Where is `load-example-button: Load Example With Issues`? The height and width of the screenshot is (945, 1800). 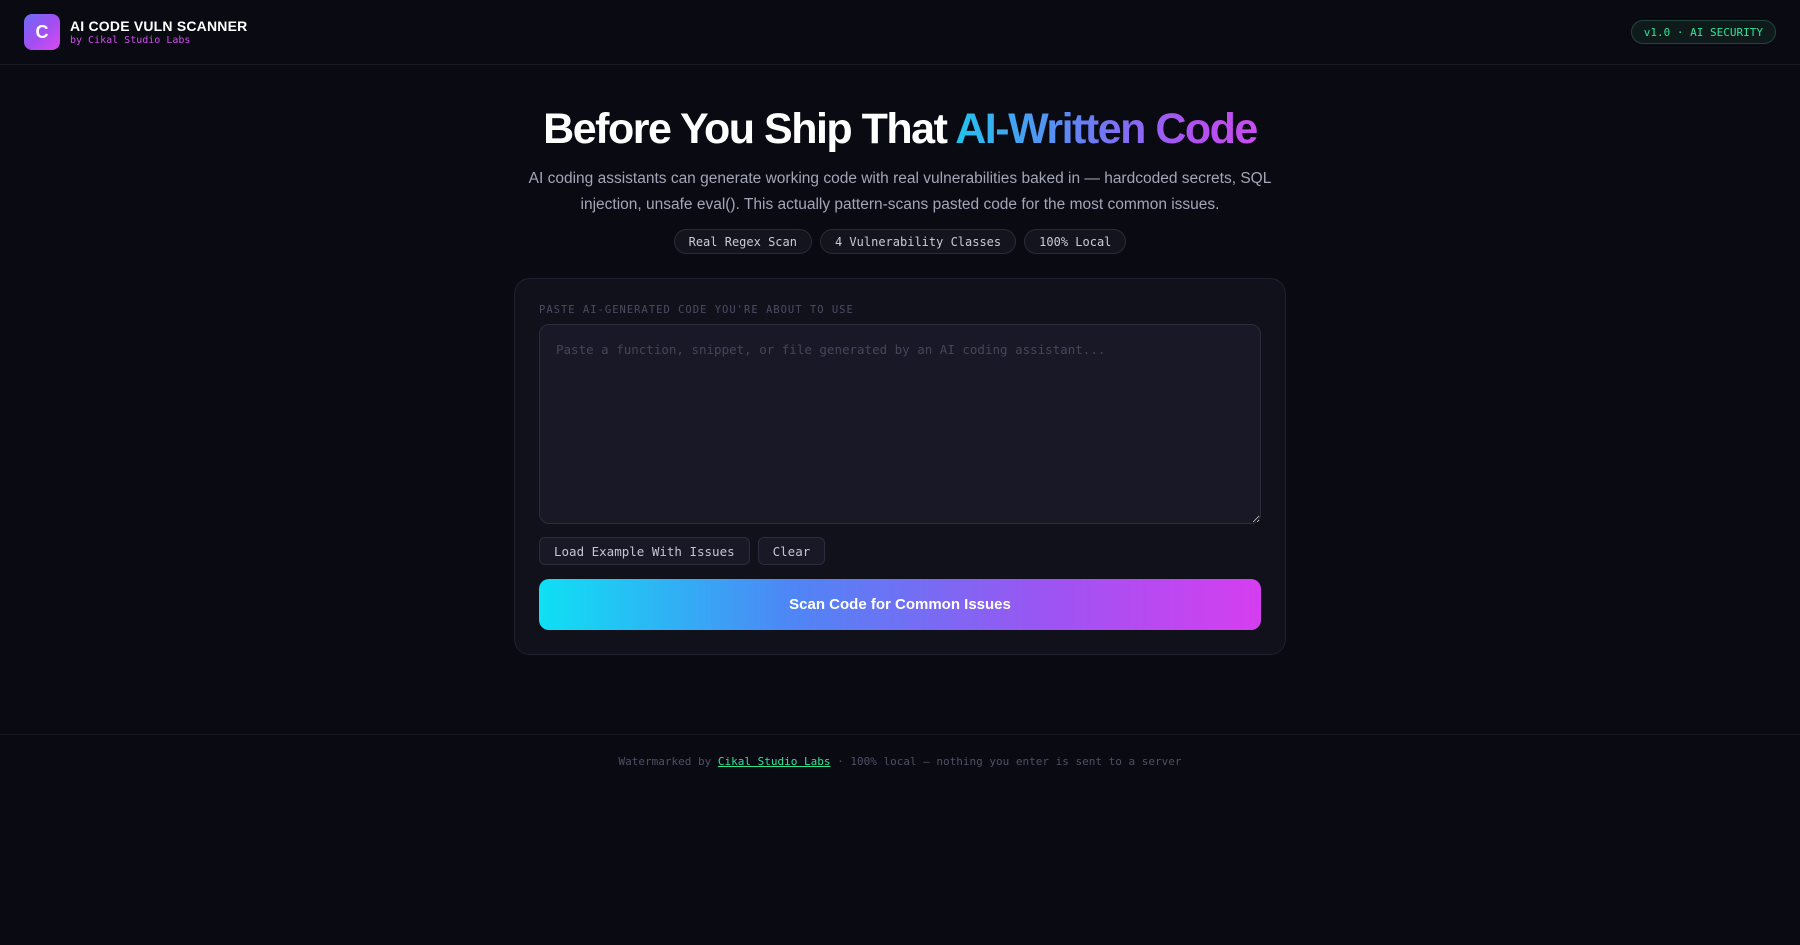 load-example-button: Load Example With Issues is located at coordinates (644, 551).